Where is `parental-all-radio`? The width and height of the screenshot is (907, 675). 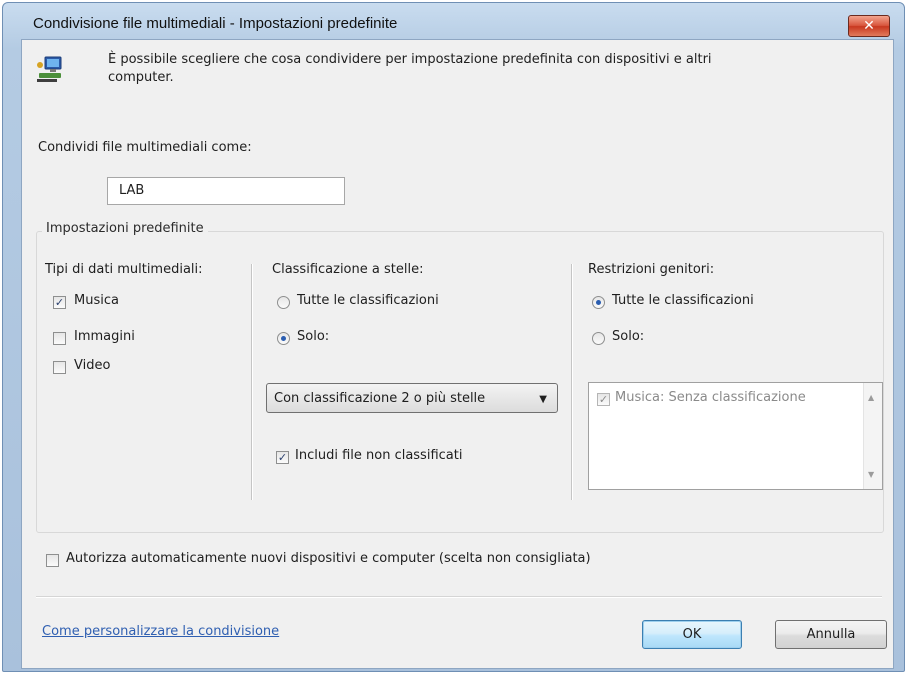
parental-all-radio is located at coordinates (598, 302).